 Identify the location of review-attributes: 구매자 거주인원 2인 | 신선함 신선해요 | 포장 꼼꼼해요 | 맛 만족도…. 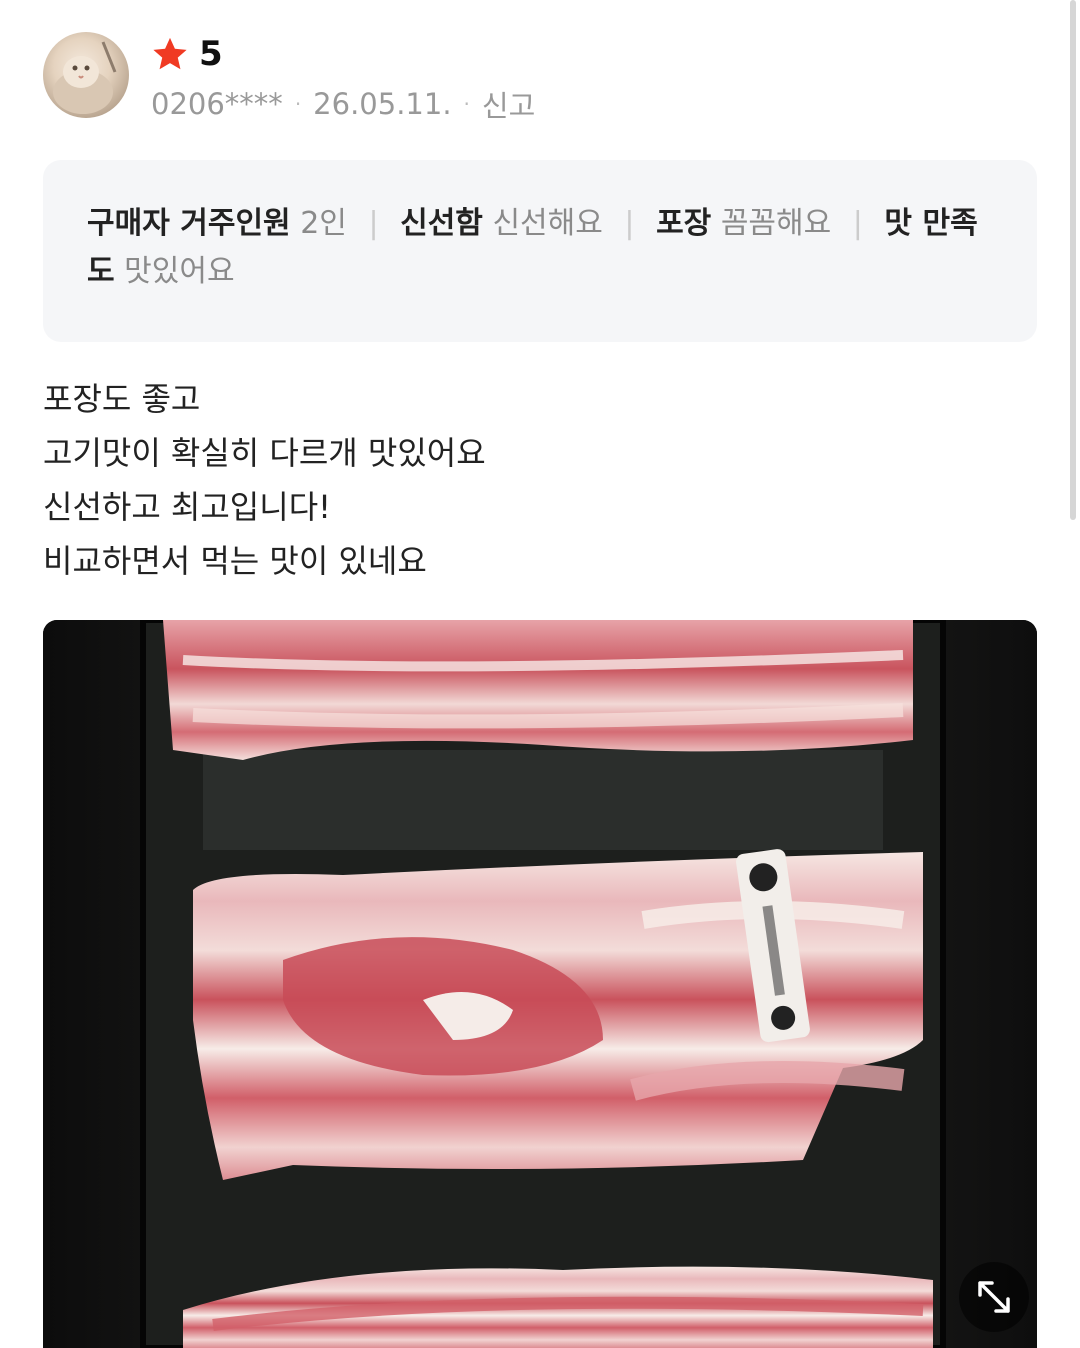
(540, 251).